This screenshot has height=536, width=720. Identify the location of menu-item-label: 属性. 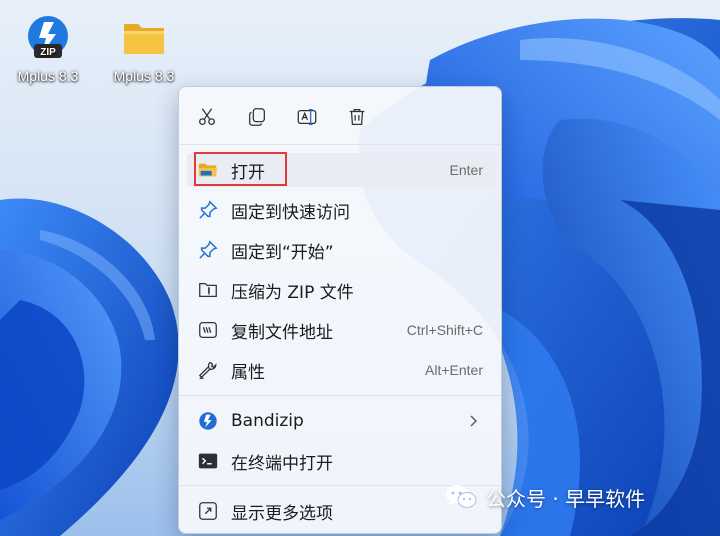
(248, 372).